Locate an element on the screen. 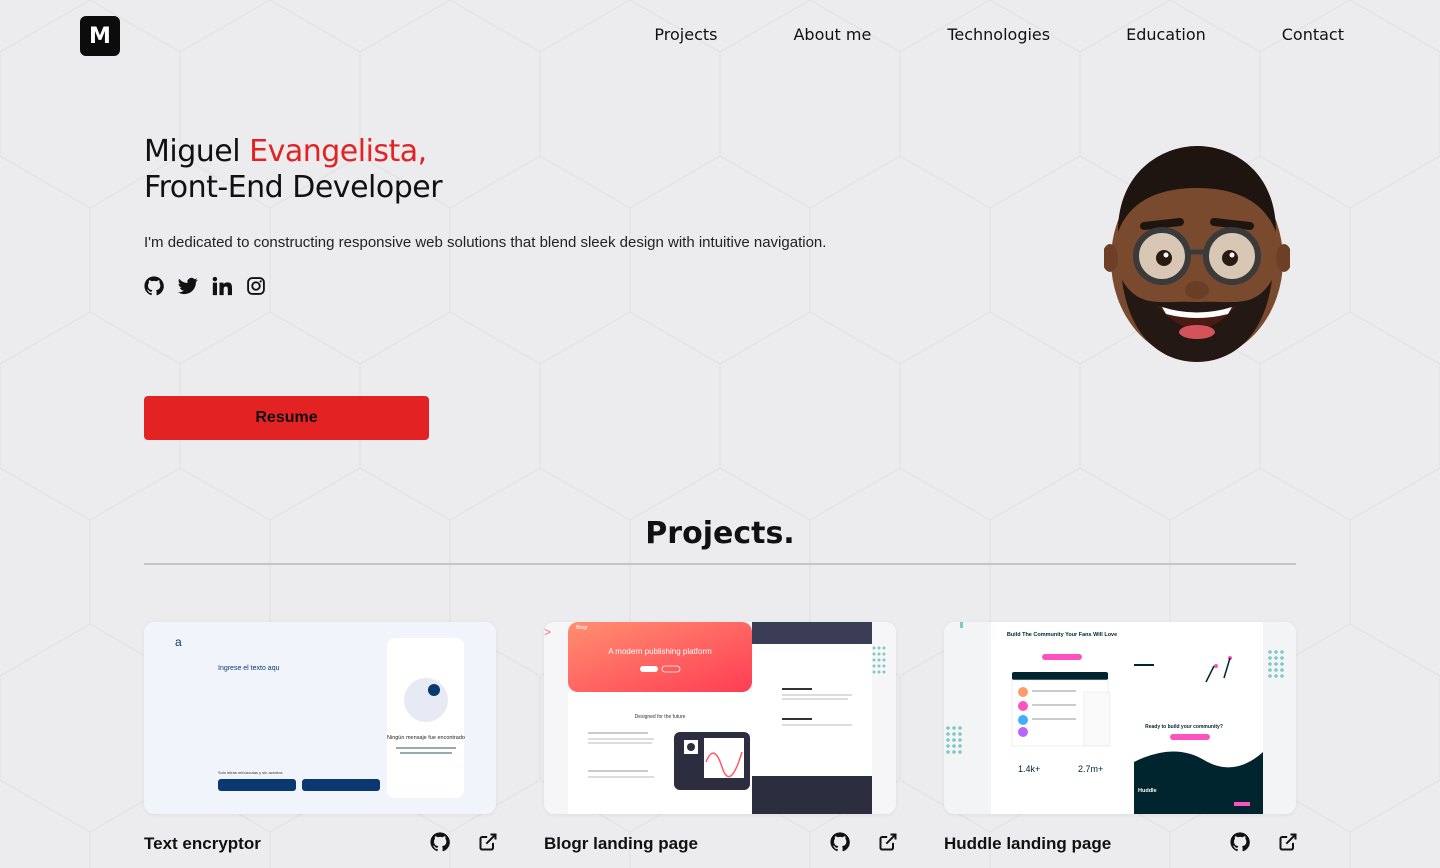 Image resolution: width=1440 pixels, height=868 pixels. hero-role: Front-End Developer is located at coordinates (293, 187).